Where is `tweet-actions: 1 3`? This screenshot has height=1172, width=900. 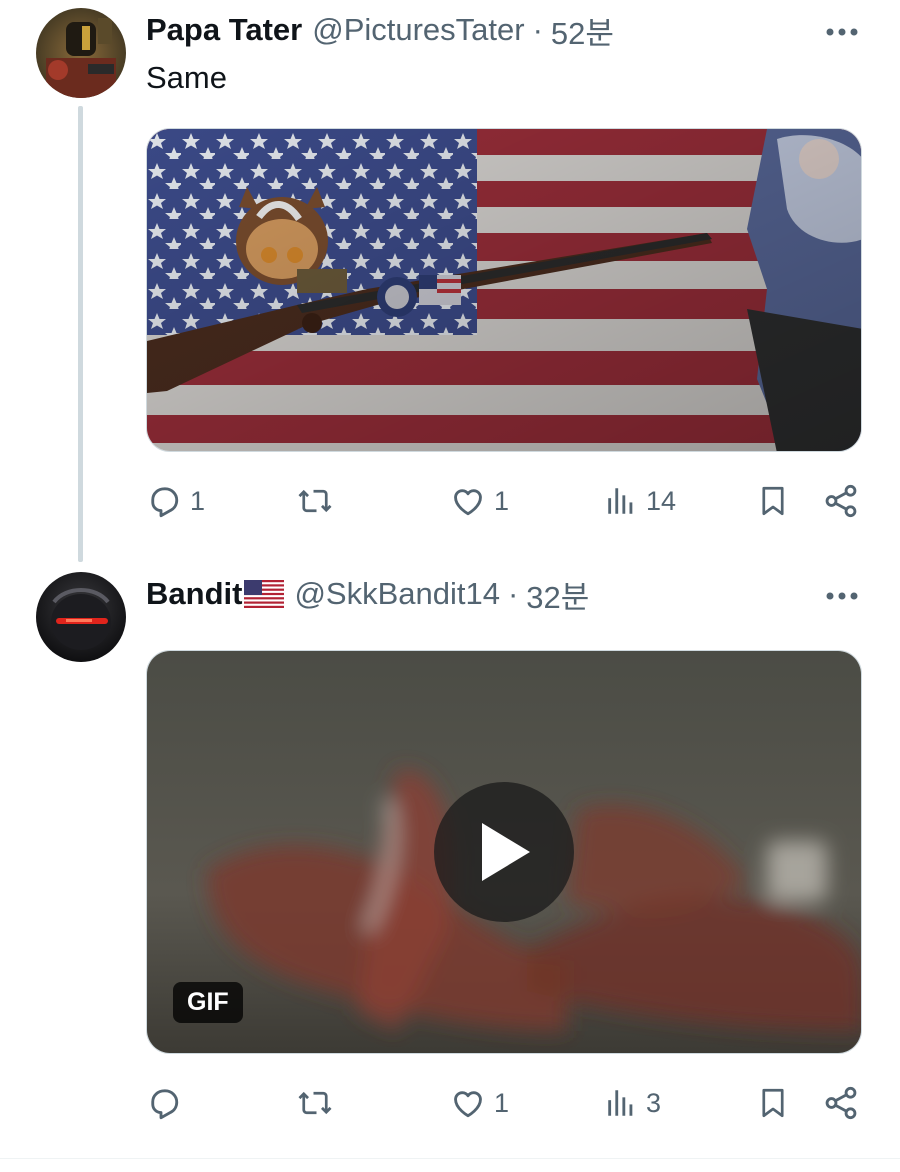
tweet-actions: 1 3 is located at coordinates (504, 1103).